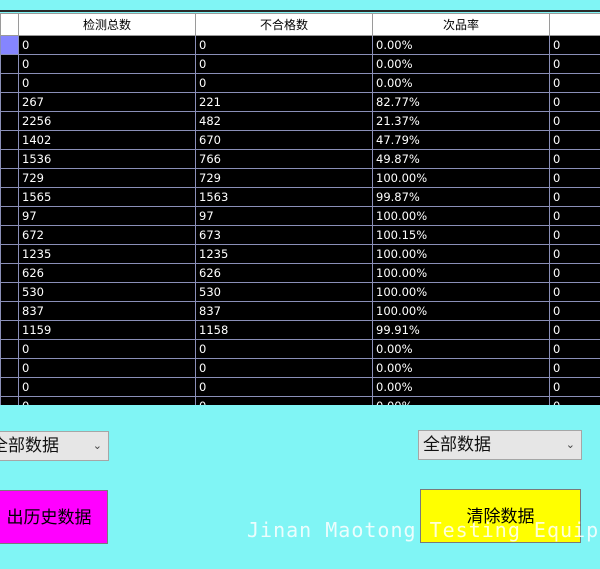 This screenshot has height=569, width=600. Describe the element at coordinates (284, 216) in the screenshot. I see `table-cell: 97` at that location.